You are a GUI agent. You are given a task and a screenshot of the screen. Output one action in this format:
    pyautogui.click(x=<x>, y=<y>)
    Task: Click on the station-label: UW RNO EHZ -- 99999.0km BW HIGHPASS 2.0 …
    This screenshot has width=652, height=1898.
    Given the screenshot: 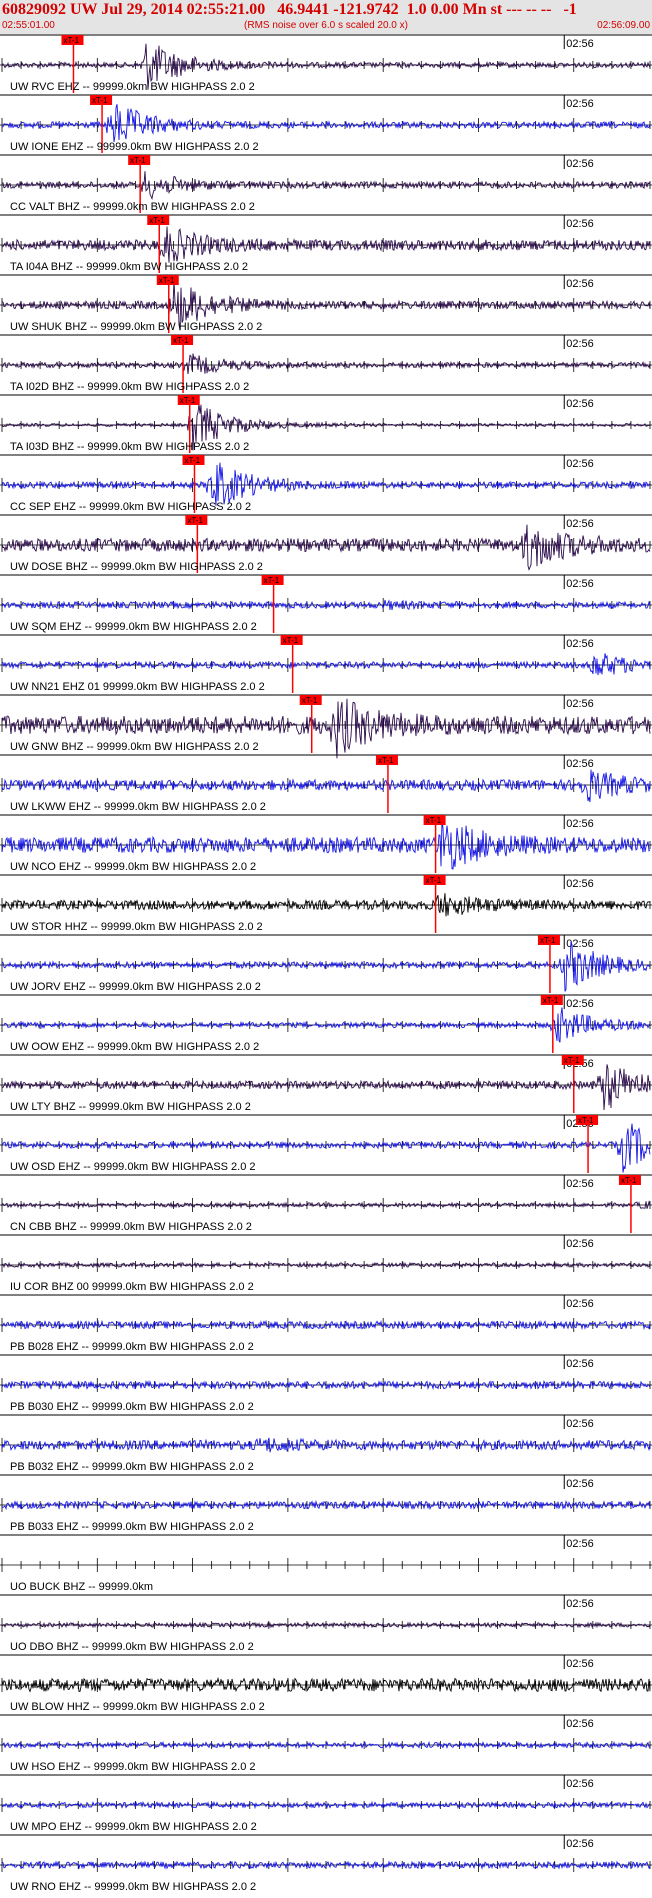 What is the action you would take?
    pyautogui.click(x=133, y=1887)
    